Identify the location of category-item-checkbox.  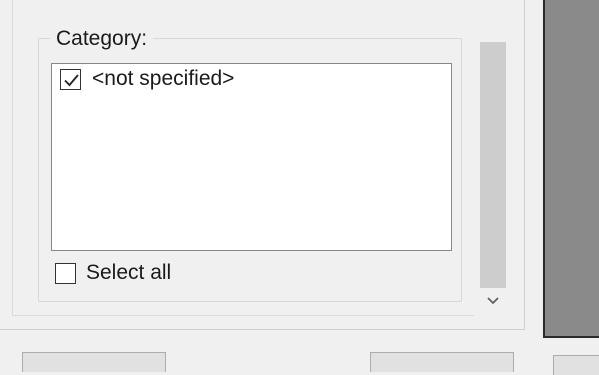
(70, 79).